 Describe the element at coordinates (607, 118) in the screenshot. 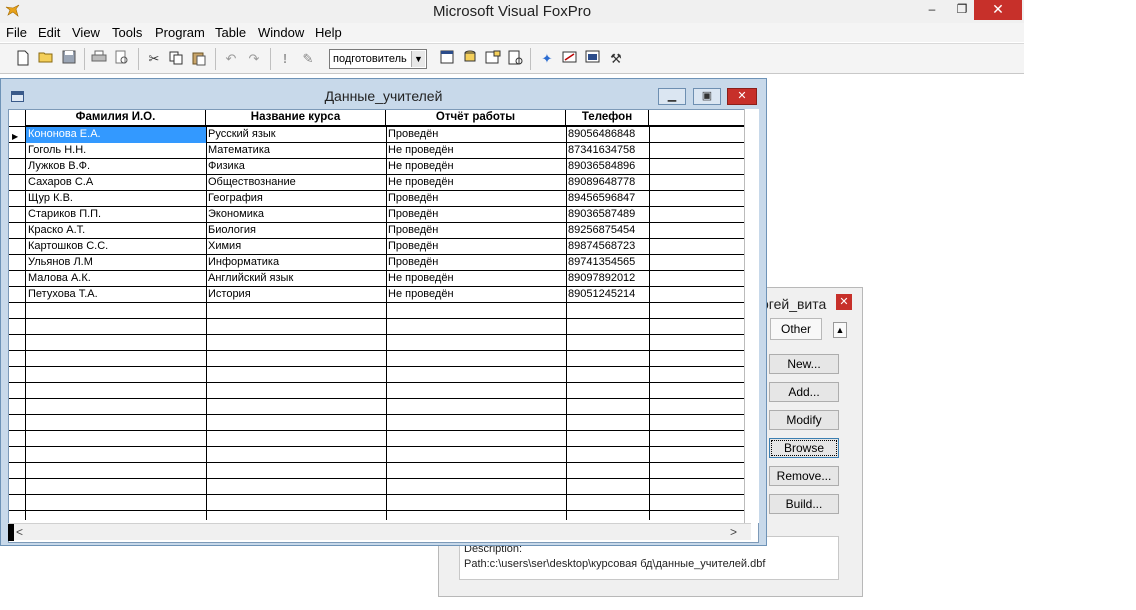

I see `column-header-phone: Телефон` at that location.